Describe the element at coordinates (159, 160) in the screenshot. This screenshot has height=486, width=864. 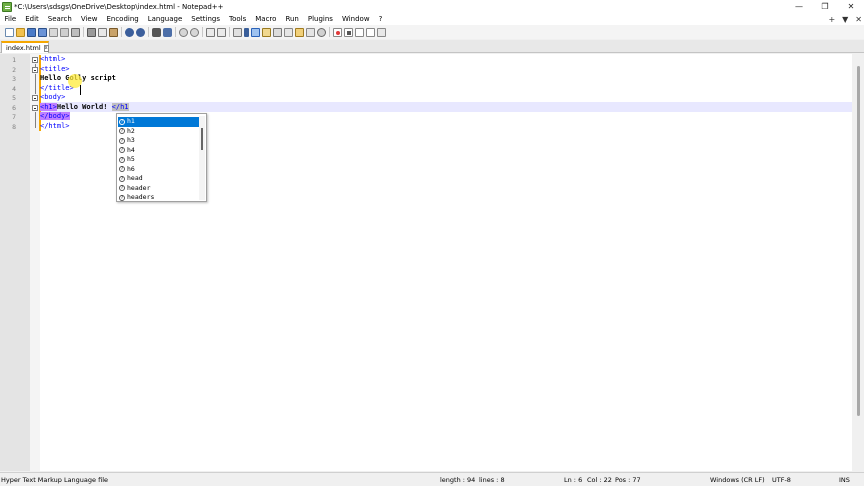
I see `autocomplete-item: ? h5` at that location.